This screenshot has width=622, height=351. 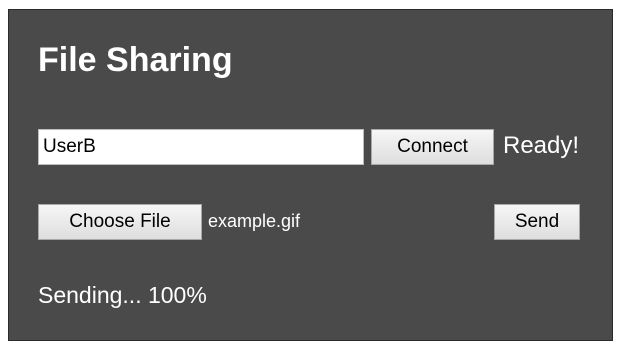 What do you see at coordinates (541, 145) in the screenshot?
I see `connection-status: Ready!` at bounding box center [541, 145].